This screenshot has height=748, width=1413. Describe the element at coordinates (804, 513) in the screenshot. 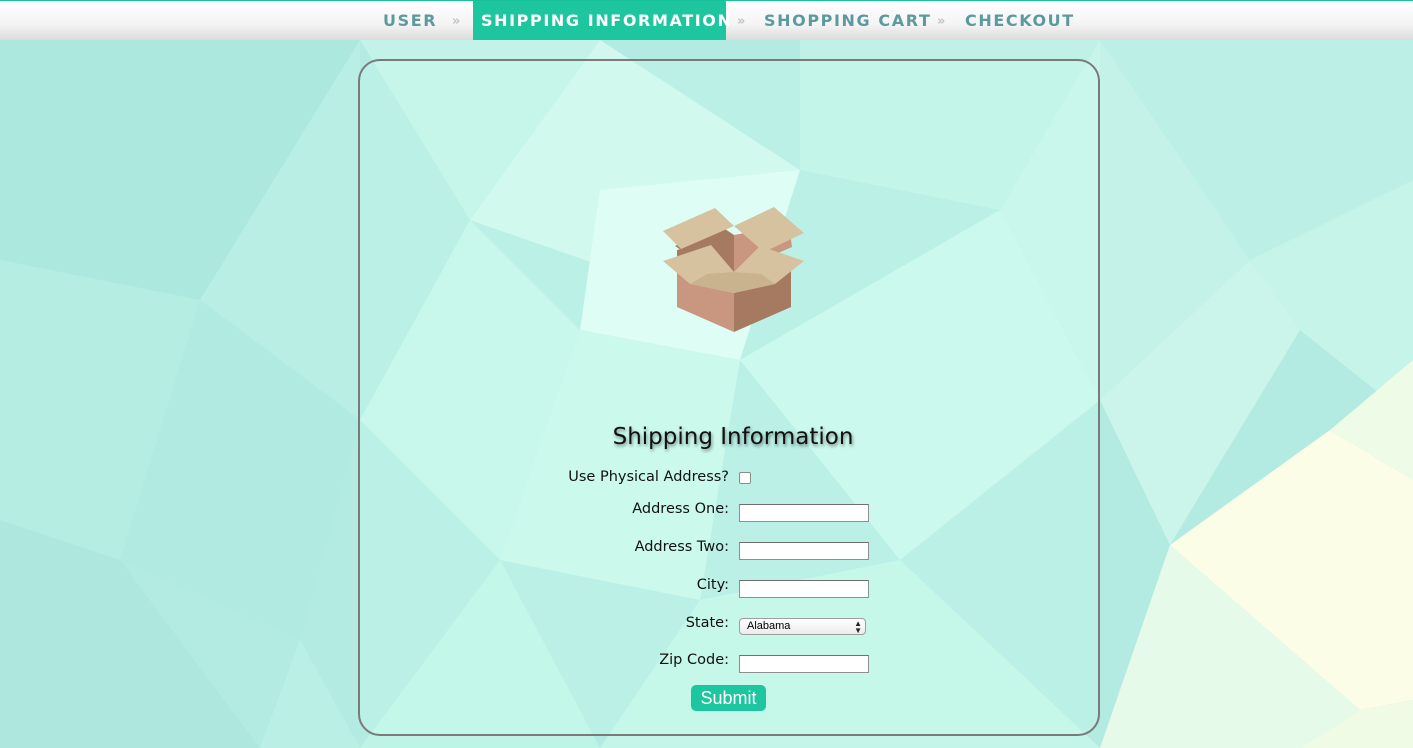

I see `address-one-field` at that location.